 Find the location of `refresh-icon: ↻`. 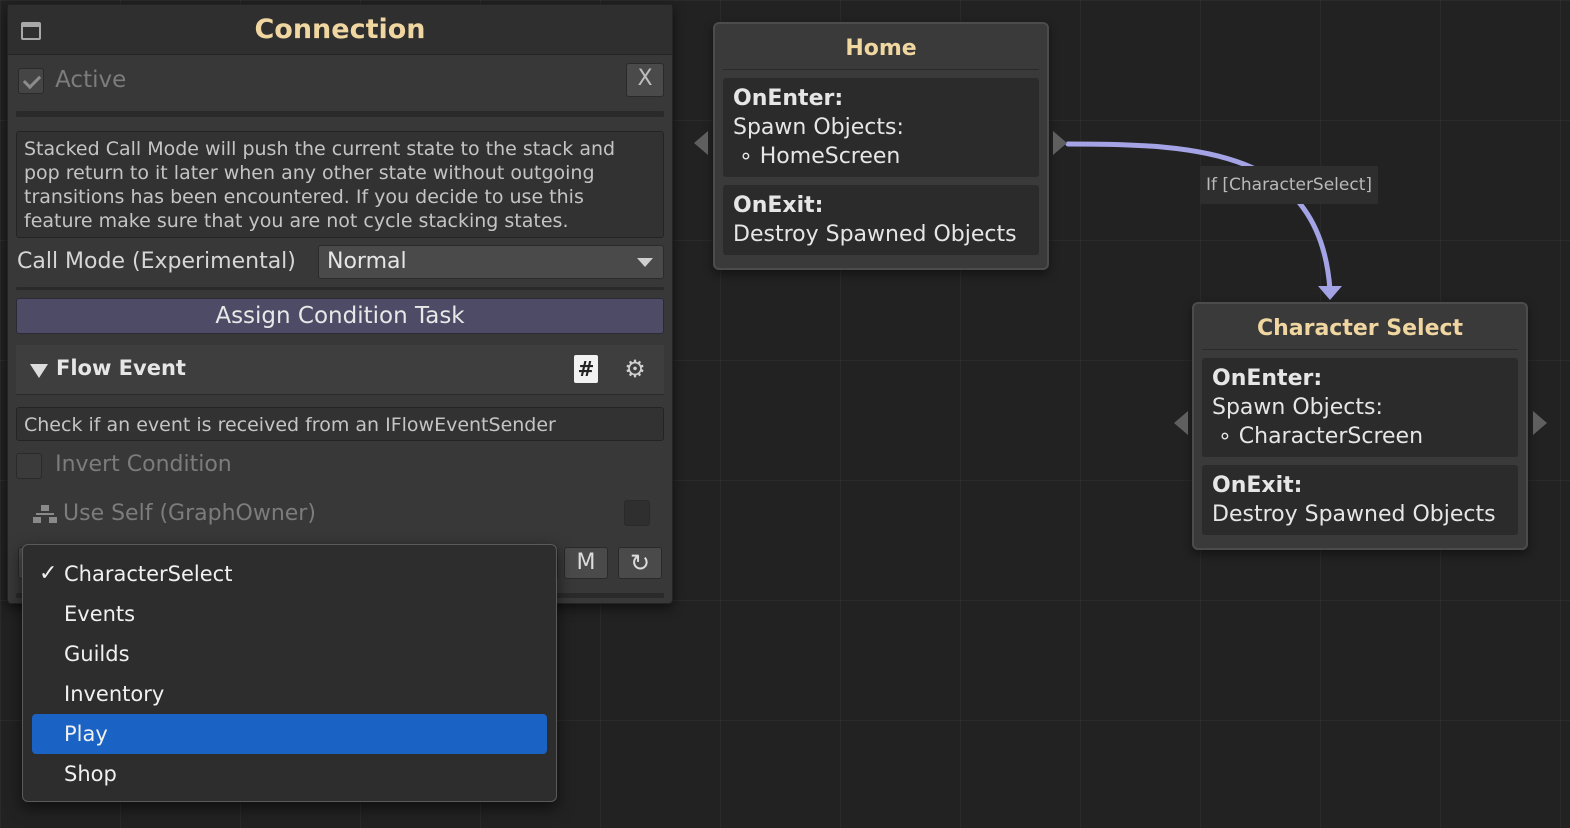

refresh-icon: ↻ is located at coordinates (640, 563).